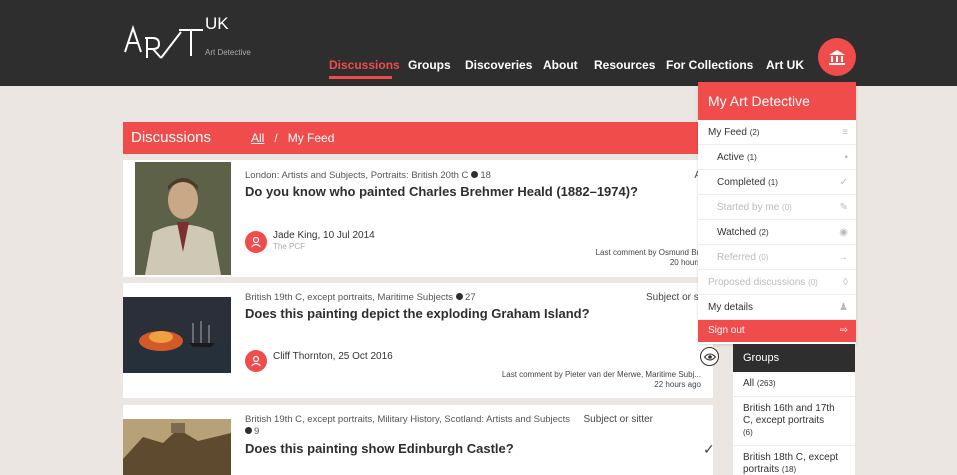 This screenshot has width=957, height=475. What do you see at coordinates (736, 257) in the screenshot?
I see `menu-item-label: Referred` at bounding box center [736, 257].